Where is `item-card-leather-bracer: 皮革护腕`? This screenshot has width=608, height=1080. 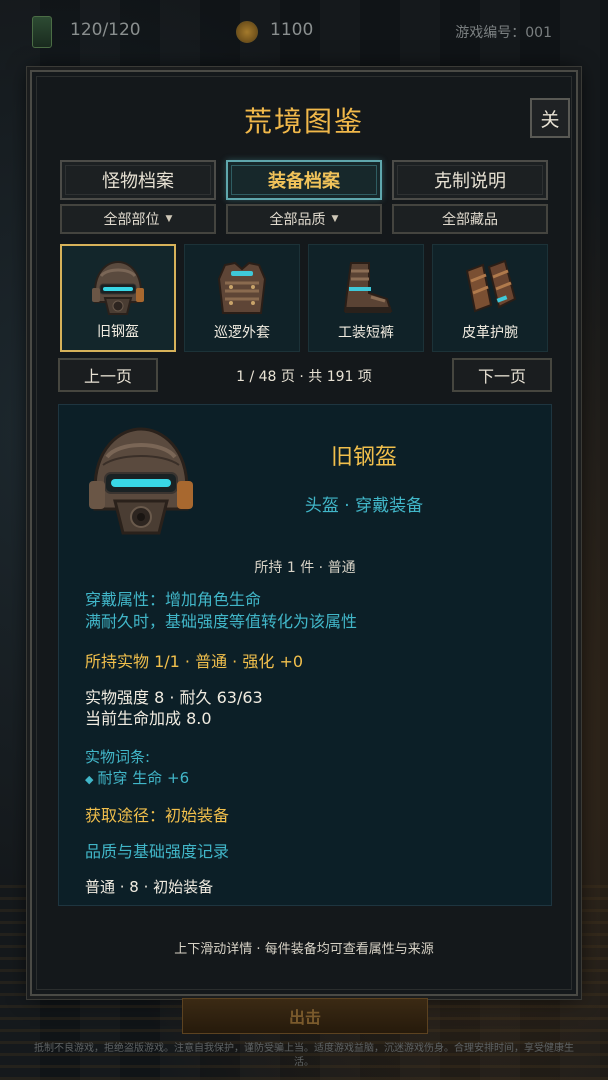 item-card-leather-bracer: 皮革护腕 is located at coordinates (490, 298).